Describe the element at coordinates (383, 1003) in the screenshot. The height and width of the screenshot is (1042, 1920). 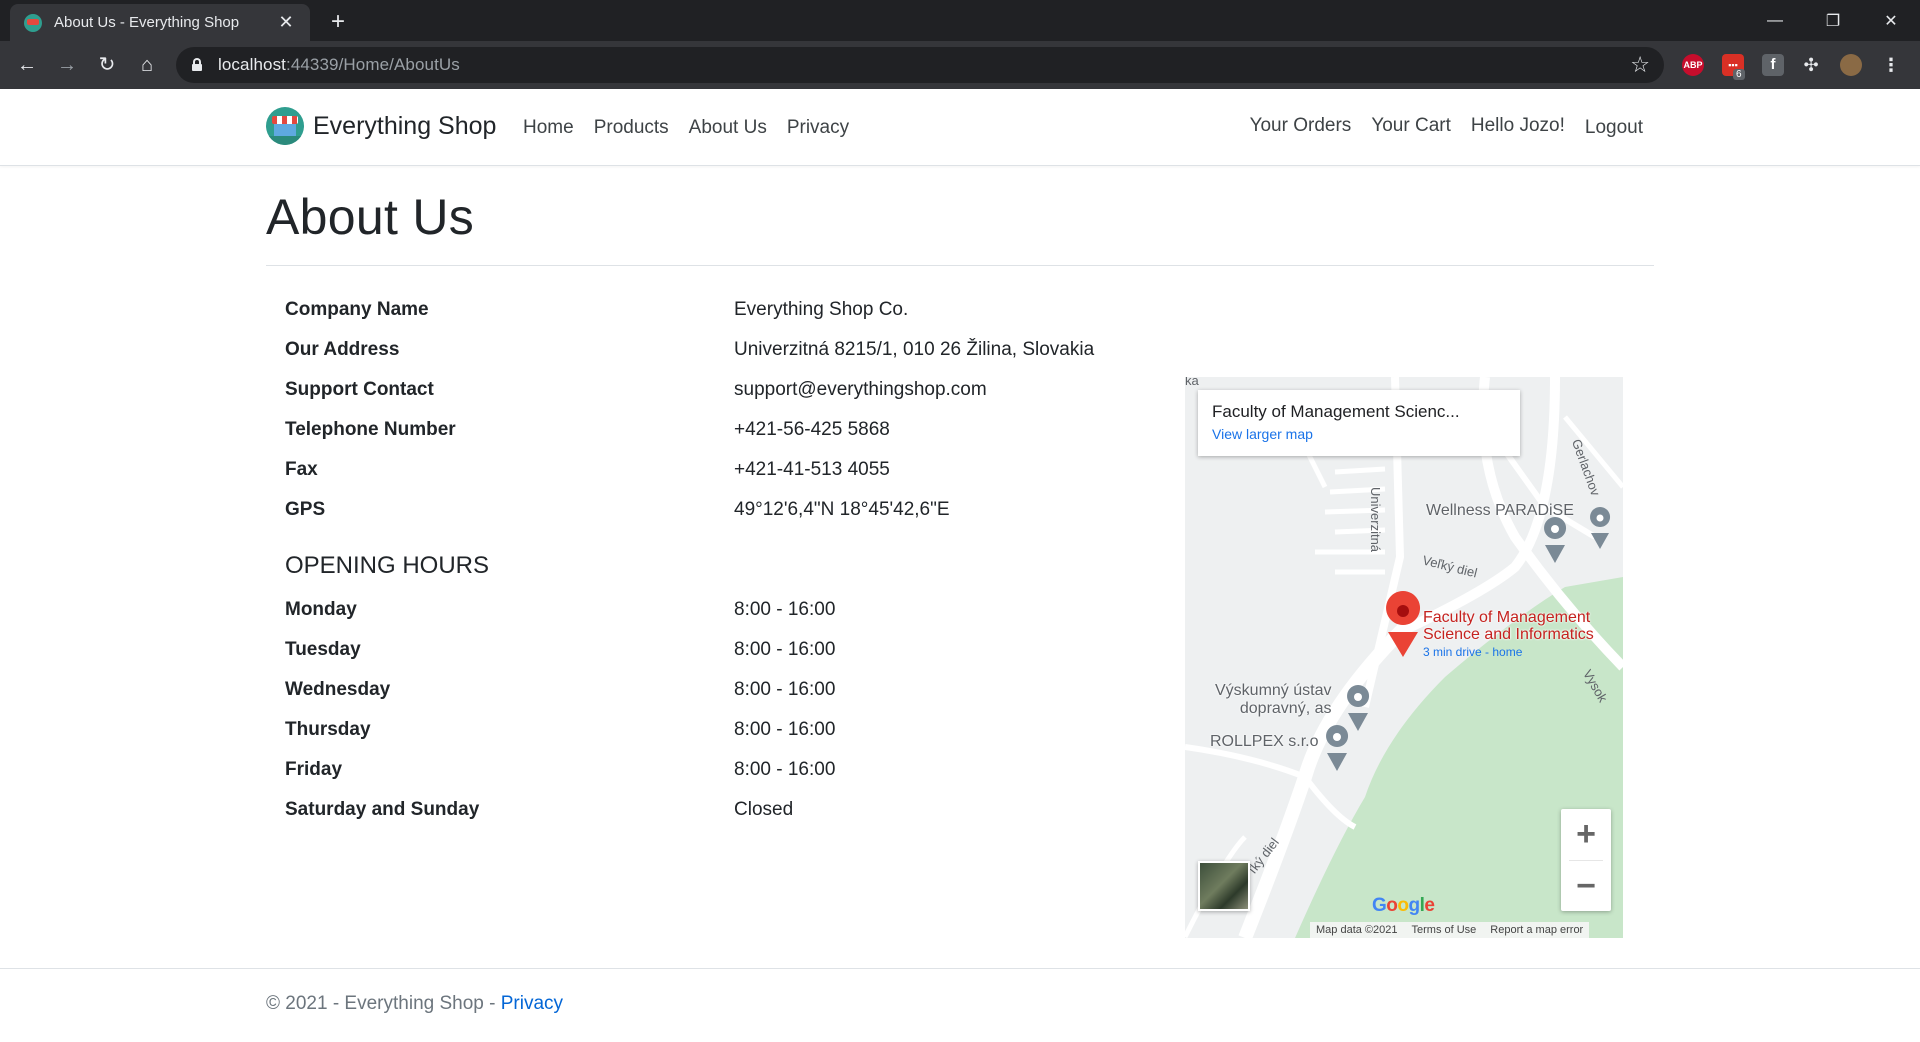
I see `copyright-text: © 2021 - Everything Shop -` at that location.